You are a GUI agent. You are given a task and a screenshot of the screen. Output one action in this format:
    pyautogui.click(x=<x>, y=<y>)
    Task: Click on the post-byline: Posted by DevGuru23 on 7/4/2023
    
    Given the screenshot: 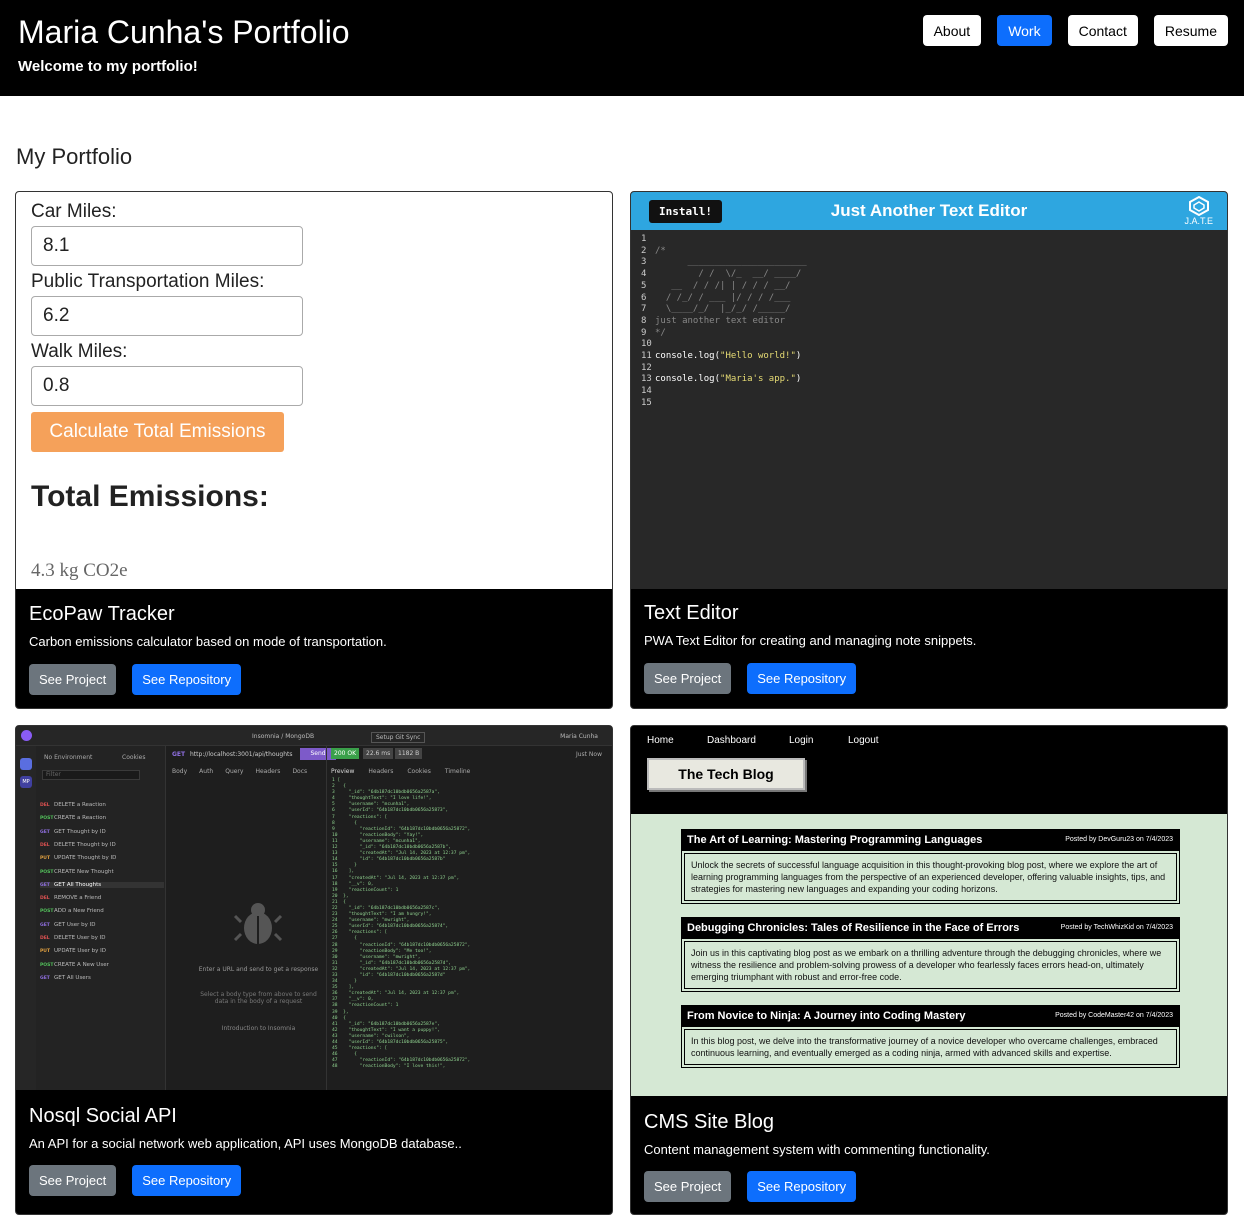 What is the action you would take?
    pyautogui.click(x=1119, y=839)
    